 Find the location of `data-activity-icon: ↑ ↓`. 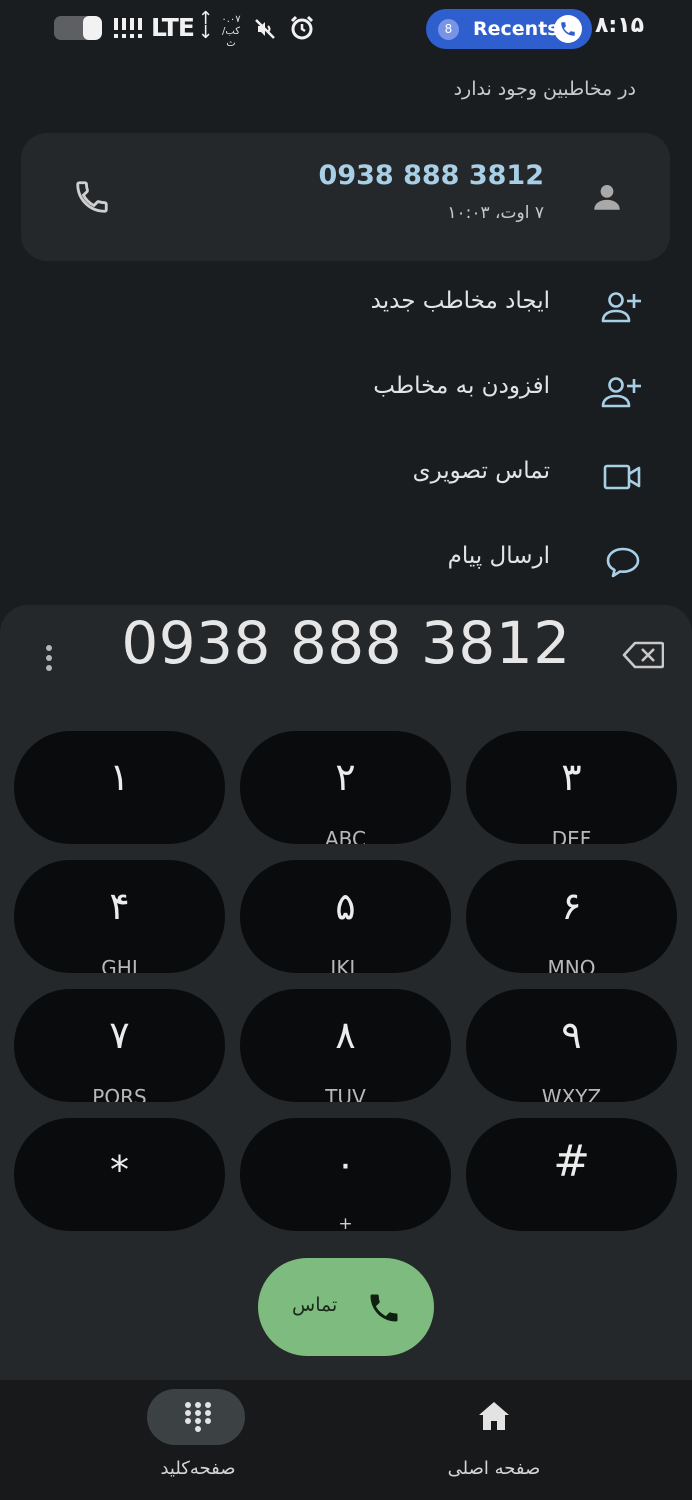

data-activity-icon: ↑ ↓ is located at coordinates (206, 25).